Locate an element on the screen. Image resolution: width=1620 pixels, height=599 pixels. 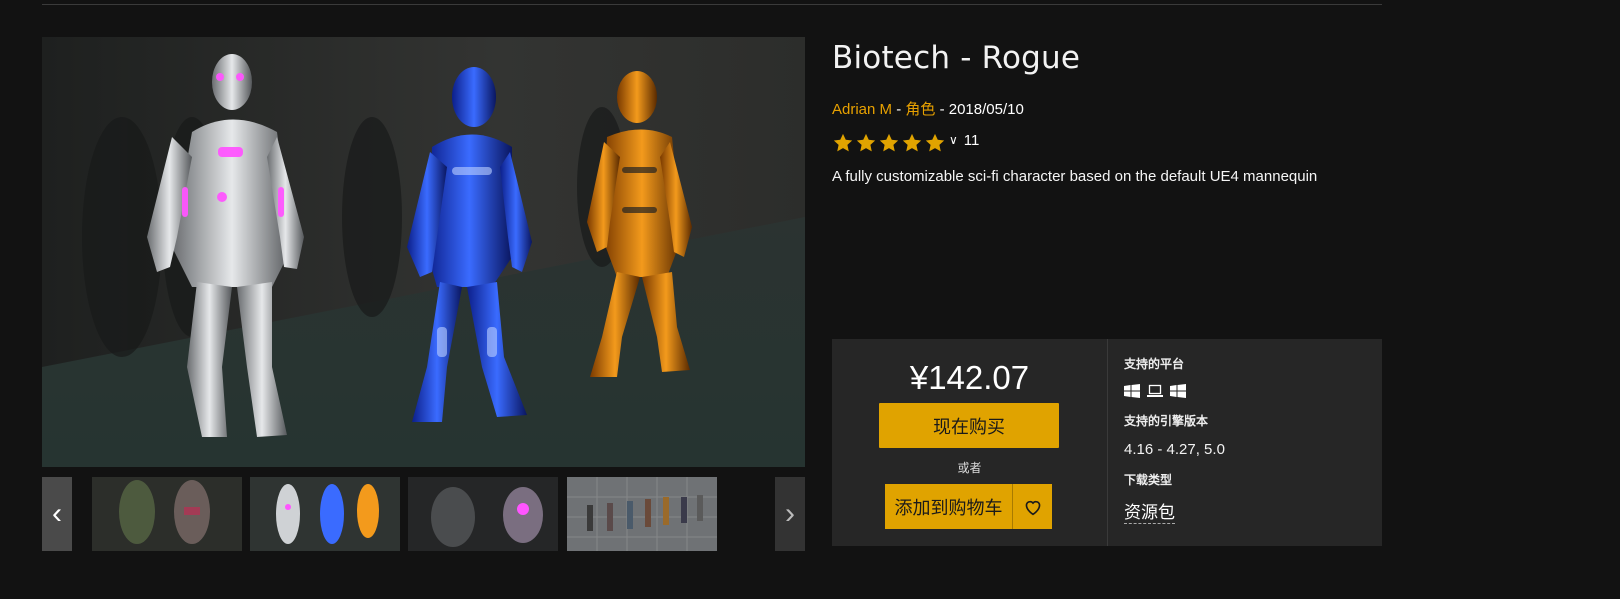
top-divider is located at coordinates (712, 4).